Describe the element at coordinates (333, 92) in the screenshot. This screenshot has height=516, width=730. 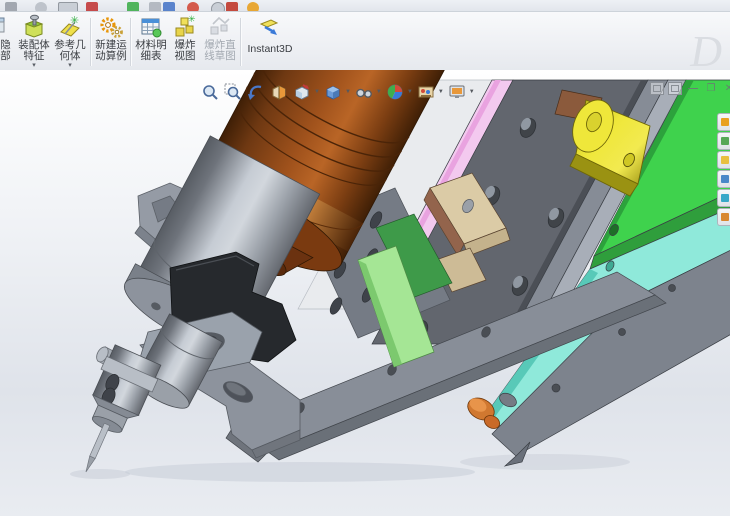
I see `display-style-button` at that location.